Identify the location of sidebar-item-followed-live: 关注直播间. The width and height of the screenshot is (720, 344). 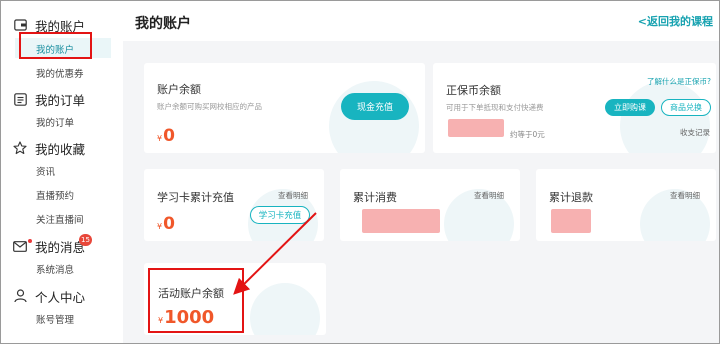
(60, 219).